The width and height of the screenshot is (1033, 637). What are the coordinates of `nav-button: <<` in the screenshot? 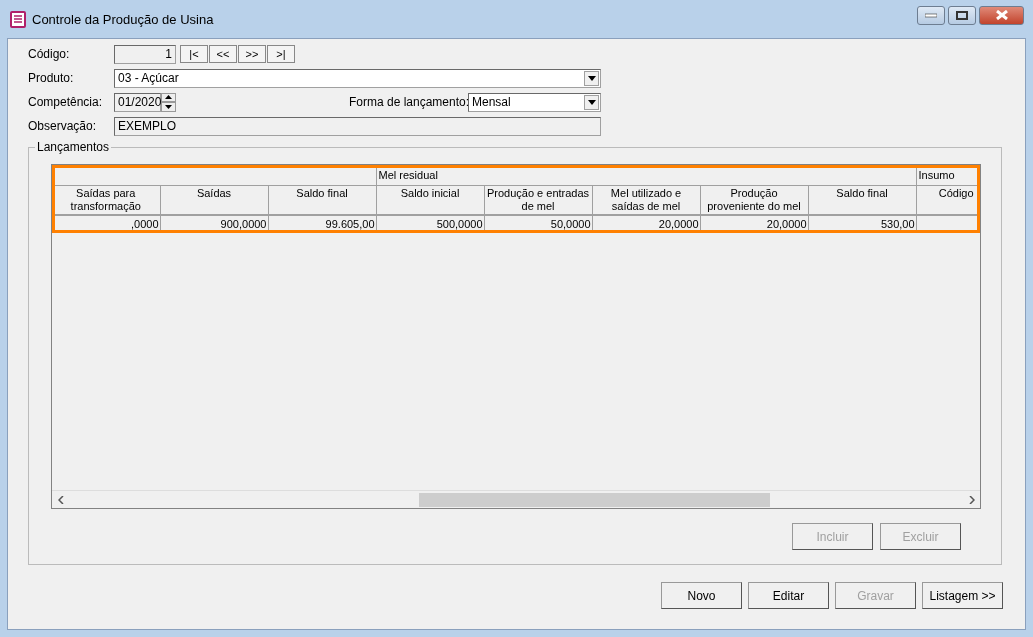 It's located at (223, 54).